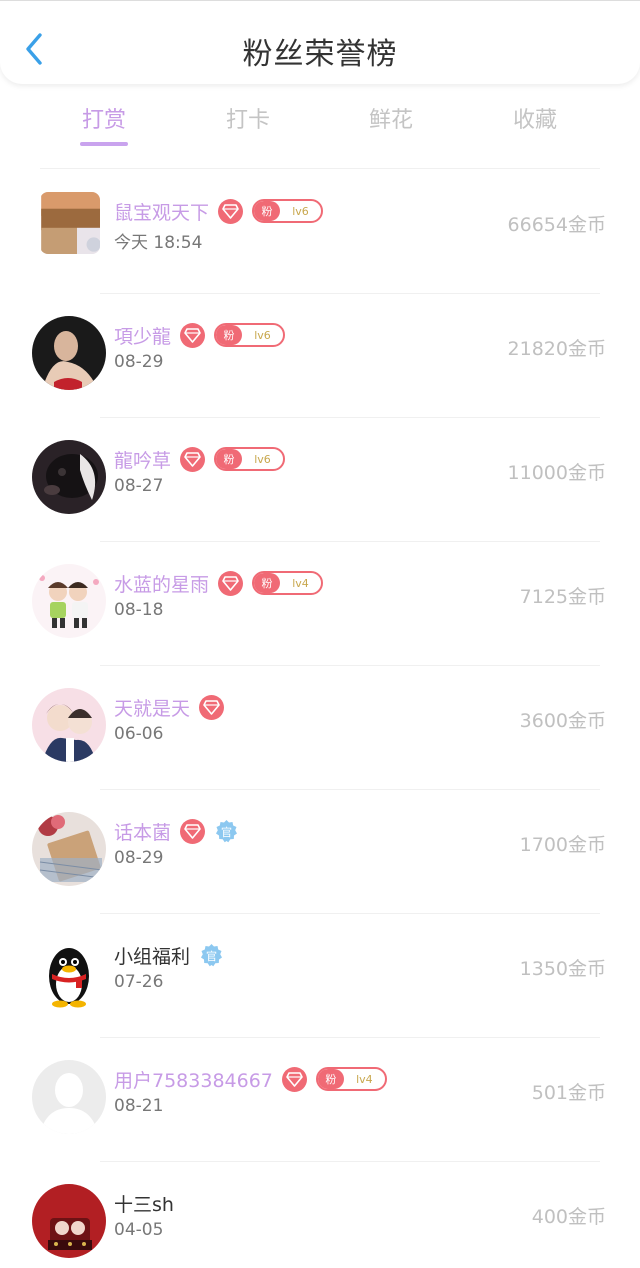  I want to click on book-avatar-image, so click(69, 849).